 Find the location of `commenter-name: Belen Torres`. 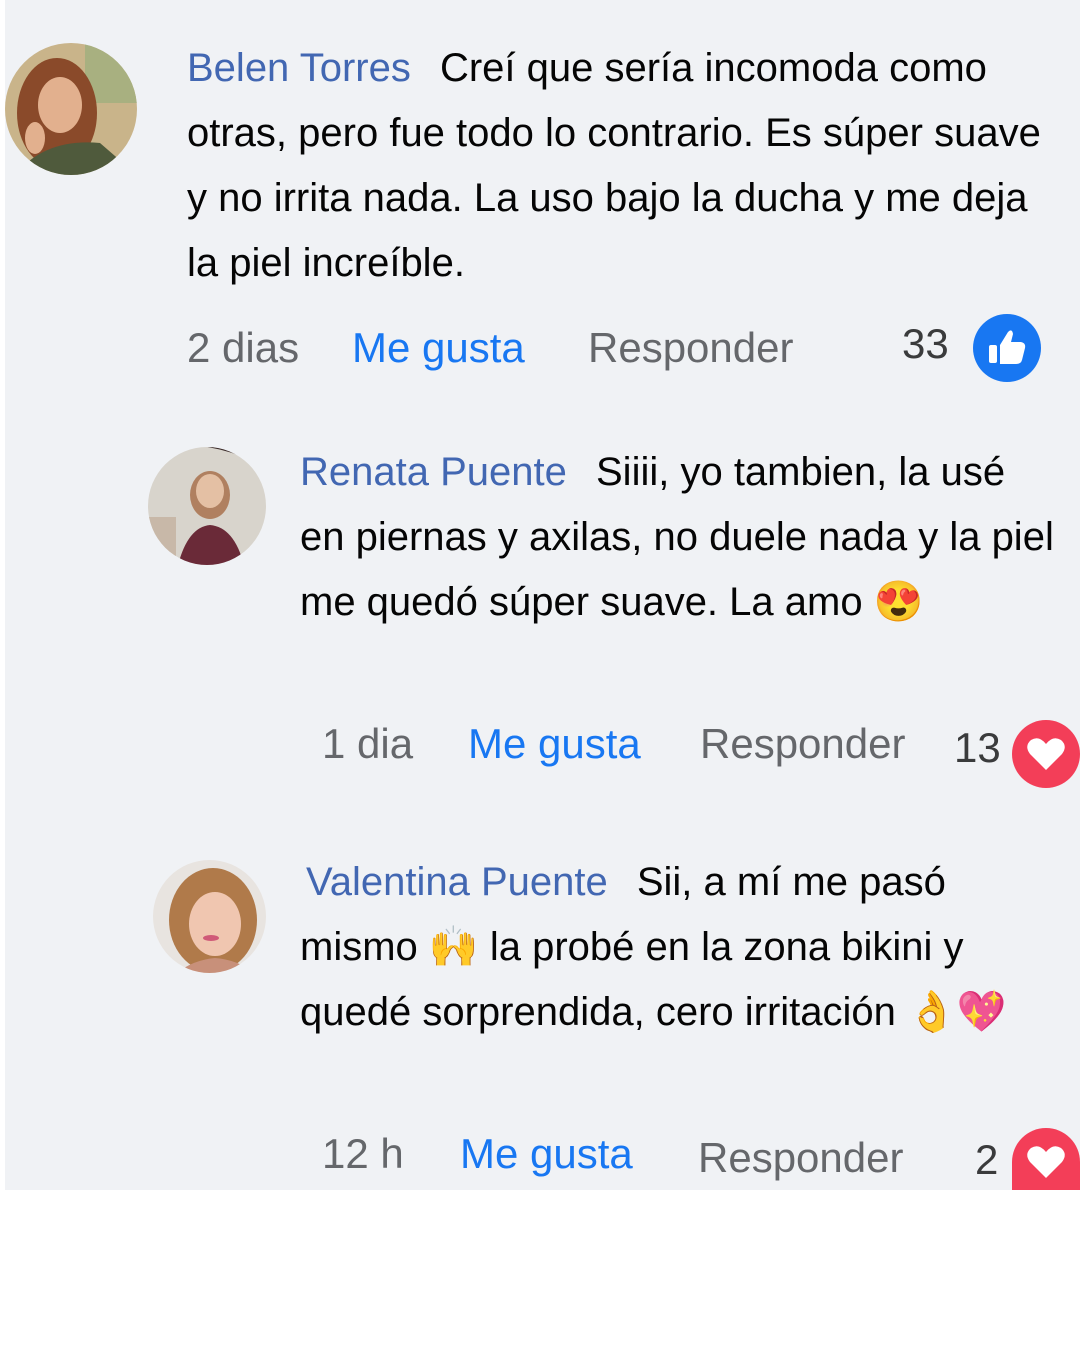

commenter-name: Belen Torres is located at coordinates (299, 68).